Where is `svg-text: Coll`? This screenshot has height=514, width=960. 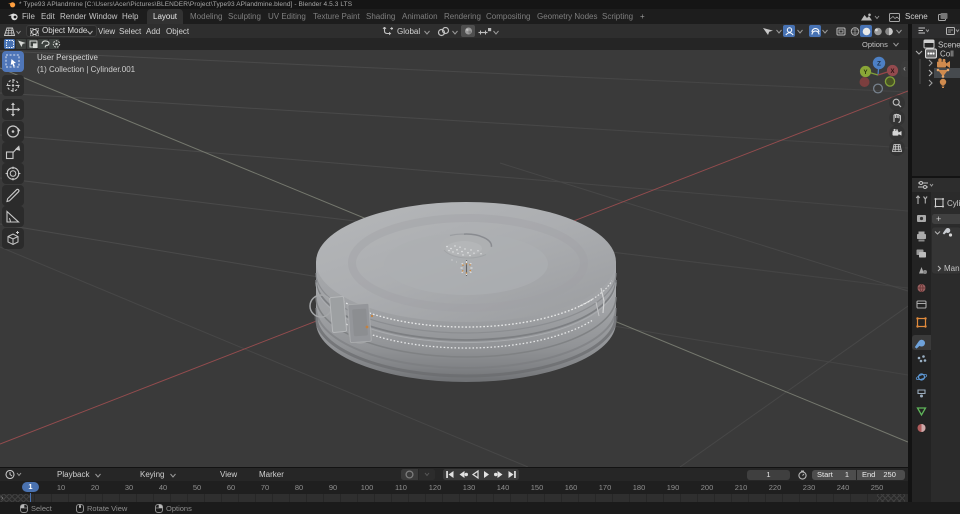 svg-text: Coll is located at coordinates (947, 54).